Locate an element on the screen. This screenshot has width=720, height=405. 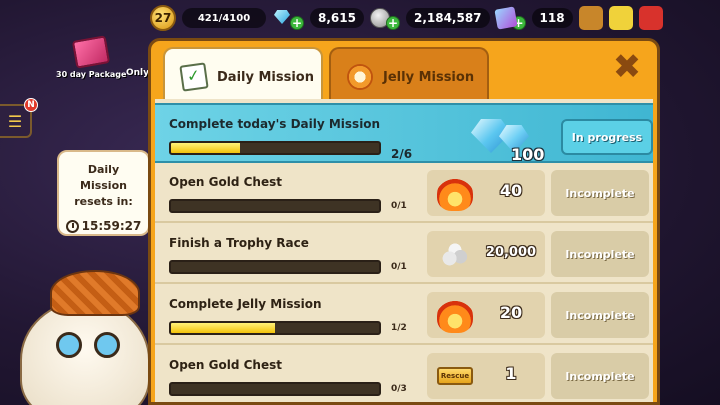
crystal-currency-icon is located at coordinates (283, 18).